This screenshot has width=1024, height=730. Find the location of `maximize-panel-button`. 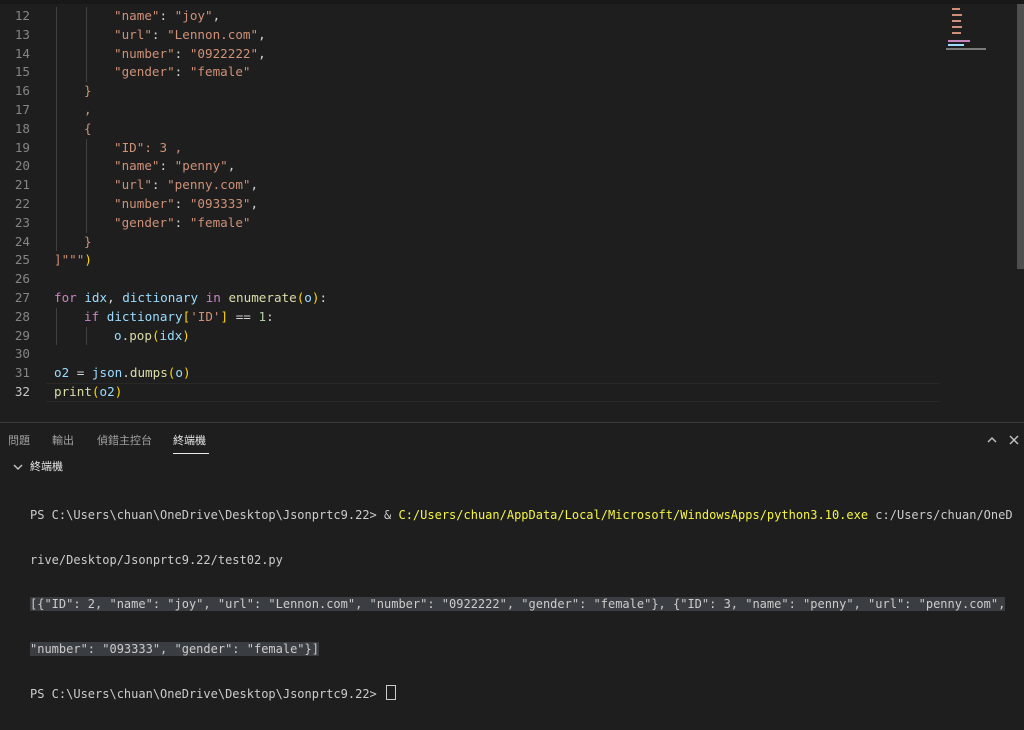

maximize-panel-button is located at coordinates (992, 440).